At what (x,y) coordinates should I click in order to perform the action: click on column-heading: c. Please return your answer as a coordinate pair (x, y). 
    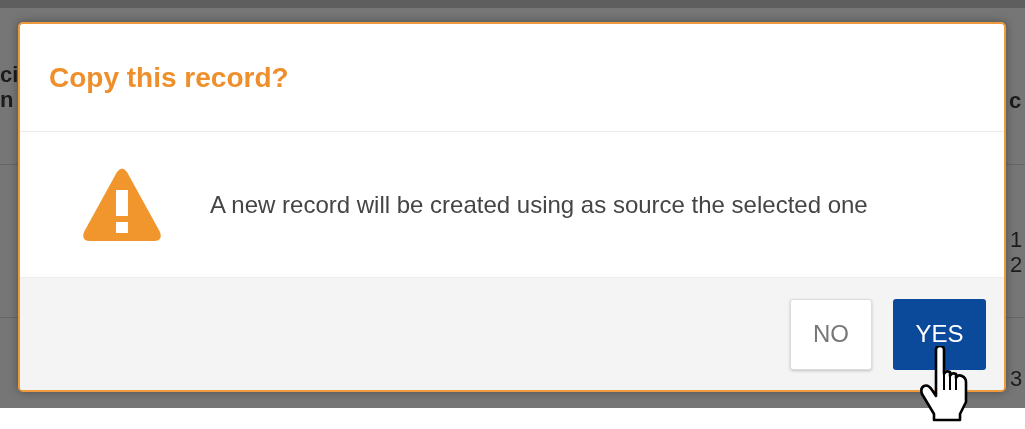
    Looking at the image, I should click on (1015, 100).